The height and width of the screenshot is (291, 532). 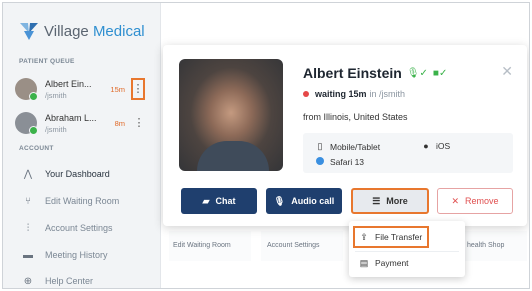 I want to click on village-medical-logo-icon, so click(x=29, y=31).